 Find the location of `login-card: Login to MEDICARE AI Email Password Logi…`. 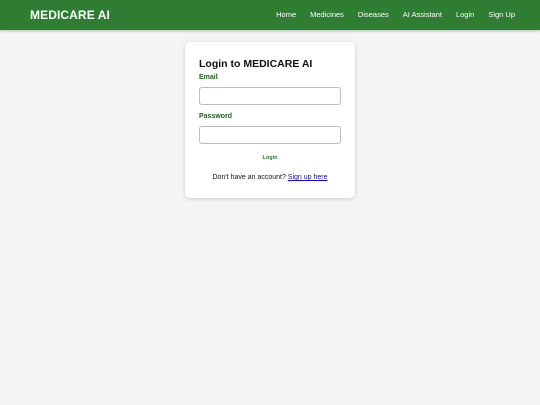

login-card: Login to MEDICARE AI Email Password Logi… is located at coordinates (270, 120).